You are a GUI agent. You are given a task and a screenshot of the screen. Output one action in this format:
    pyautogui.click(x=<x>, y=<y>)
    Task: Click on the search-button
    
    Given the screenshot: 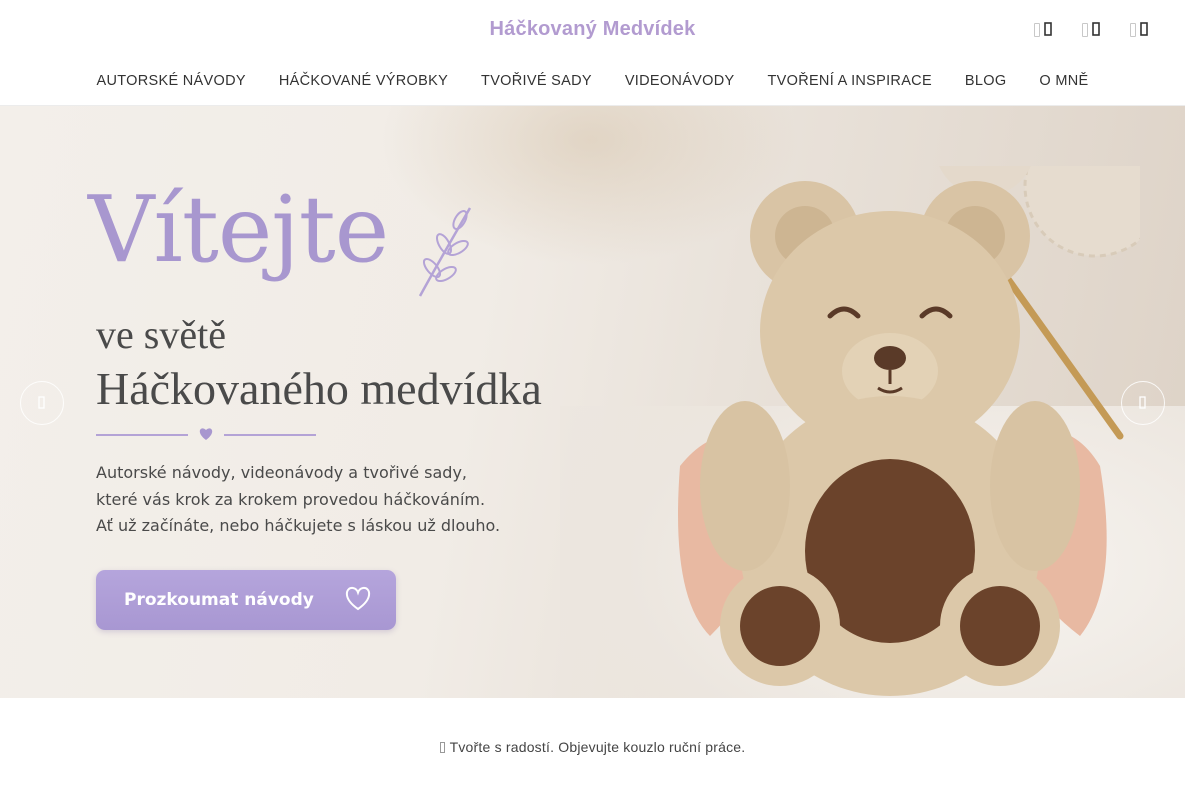 What is the action you would take?
    pyautogui.click(x=1044, y=30)
    